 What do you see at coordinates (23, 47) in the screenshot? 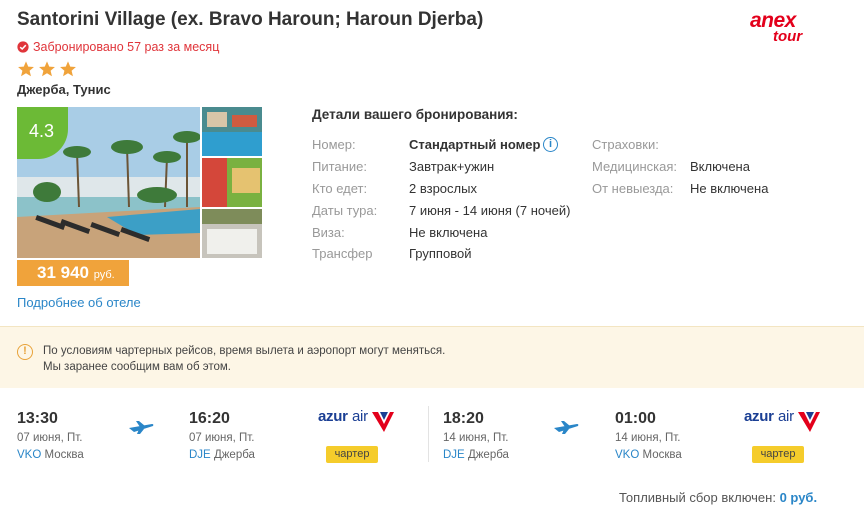
I see `check-badge-icon` at bounding box center [23, 47].